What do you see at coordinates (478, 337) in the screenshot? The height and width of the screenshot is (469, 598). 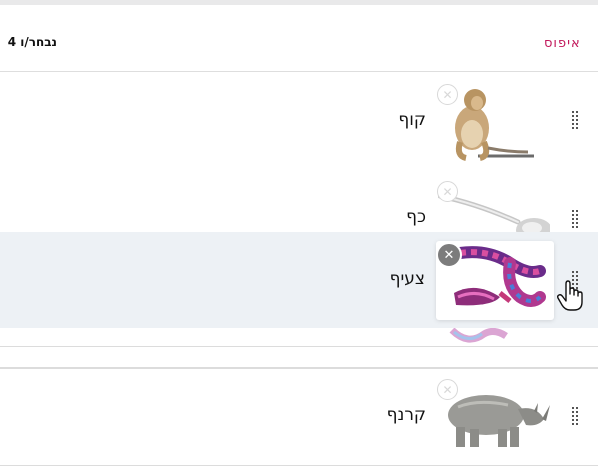 I see `scarf-ghost-reflection` at bounding box center [478, 337].